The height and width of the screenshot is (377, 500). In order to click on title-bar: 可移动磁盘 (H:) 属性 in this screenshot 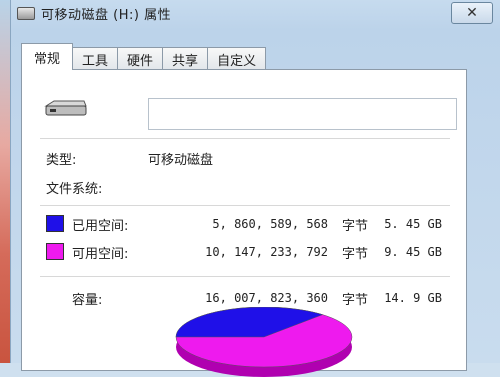, I will do `click(255, 13)`.